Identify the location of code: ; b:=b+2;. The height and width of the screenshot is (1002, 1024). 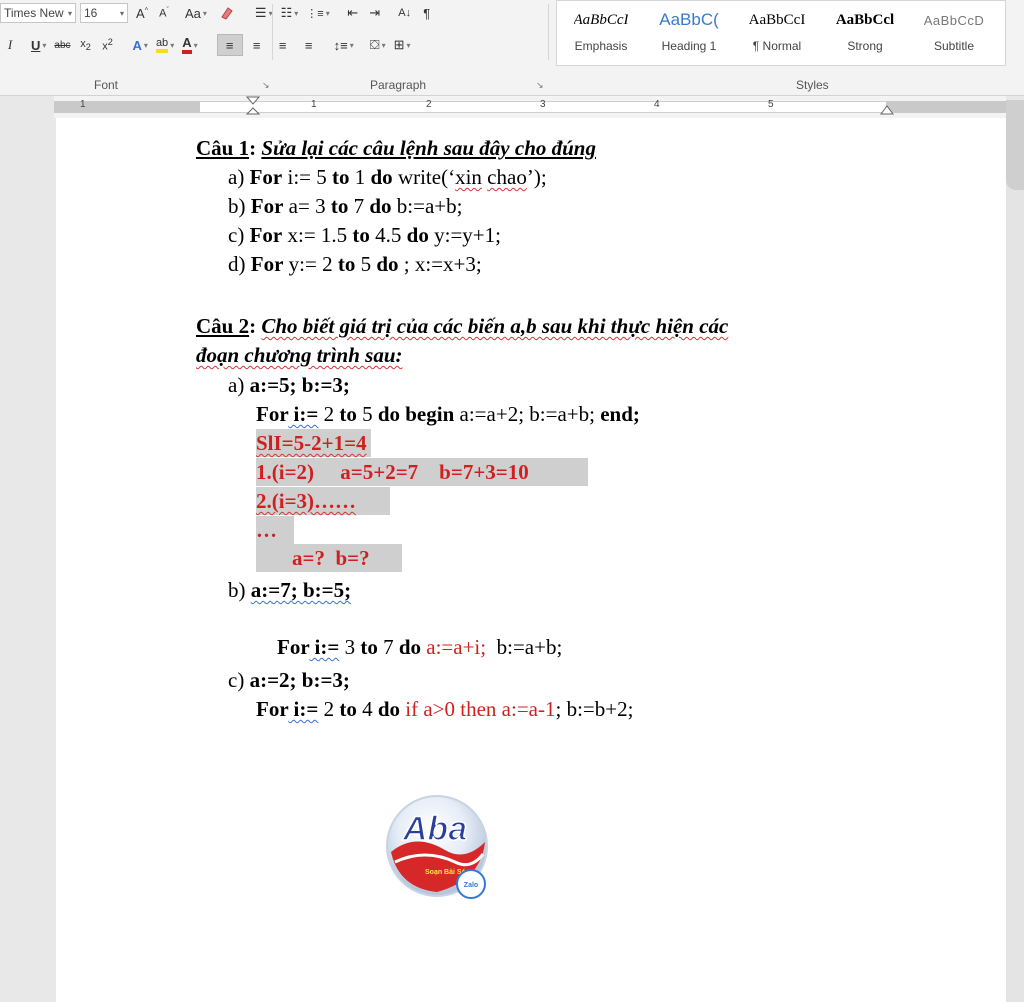
(594, 709).